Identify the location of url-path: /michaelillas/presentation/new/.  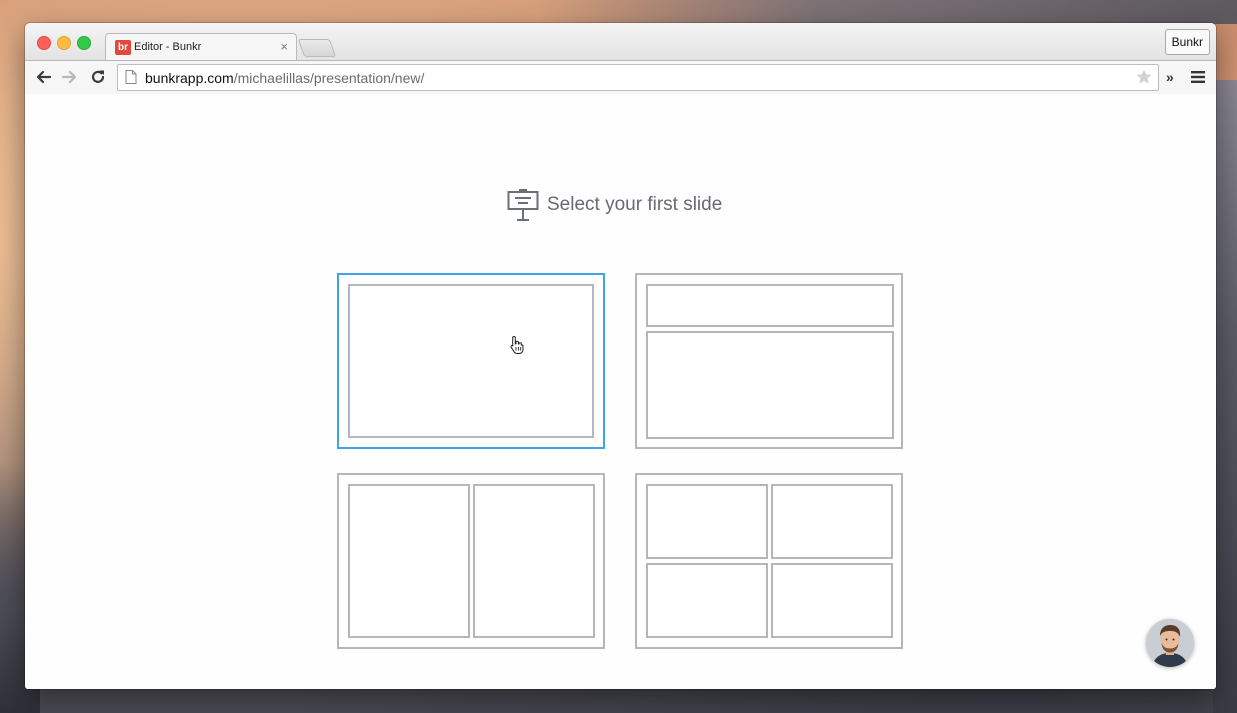
(329, 78).